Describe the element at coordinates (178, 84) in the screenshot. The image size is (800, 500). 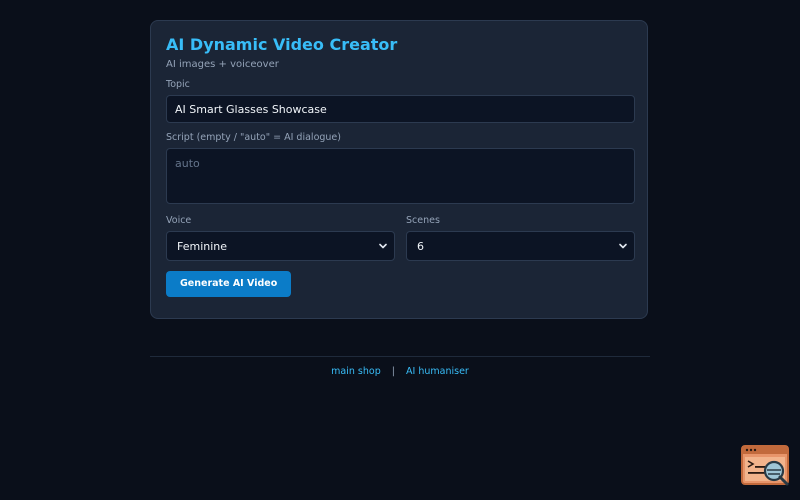
I see `topic-label: Topic` at that location.